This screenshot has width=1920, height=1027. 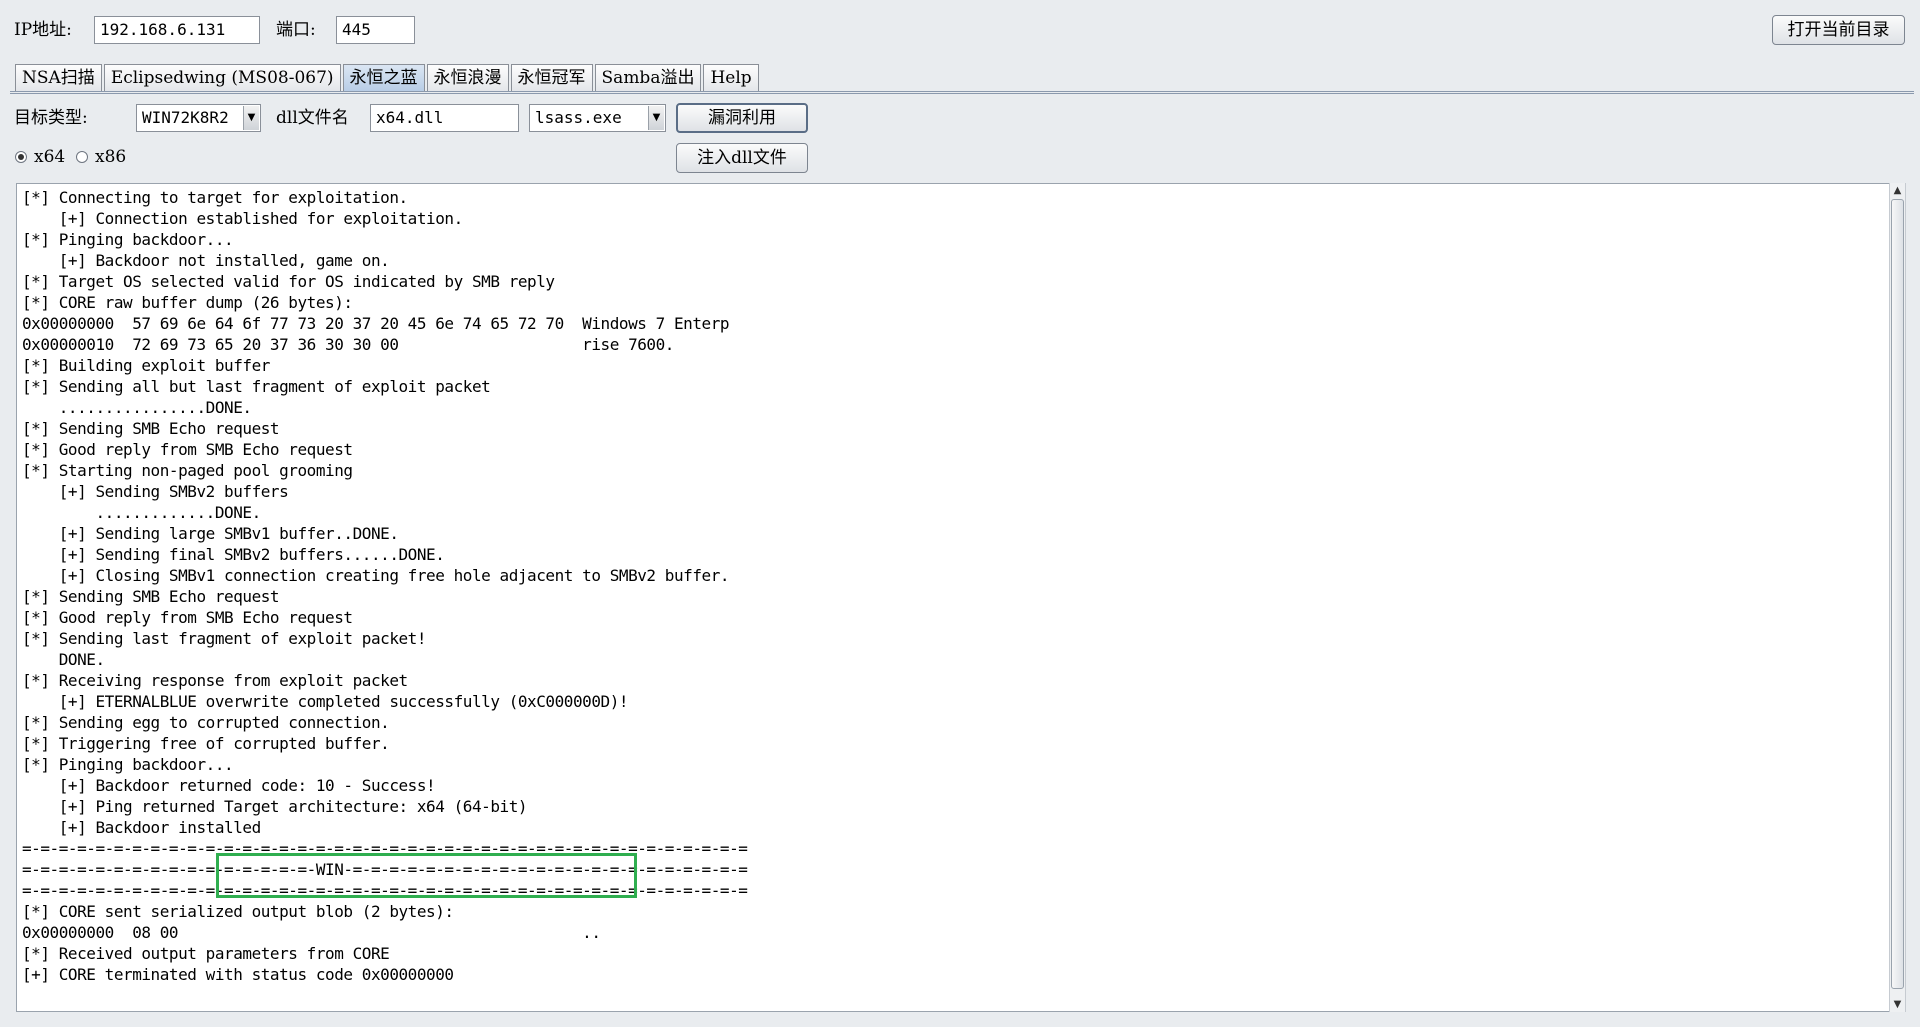 What do you see at coordinates (82, 157) in the screenshot?
I see `x86-radio` at bounding box center [82, 157].